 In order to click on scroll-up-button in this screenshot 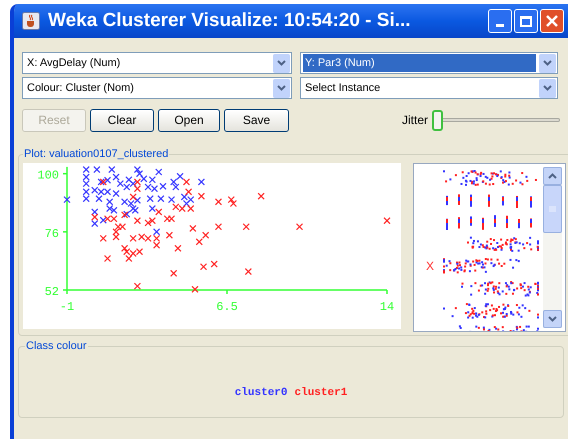, I will do `click(552, 175)`.